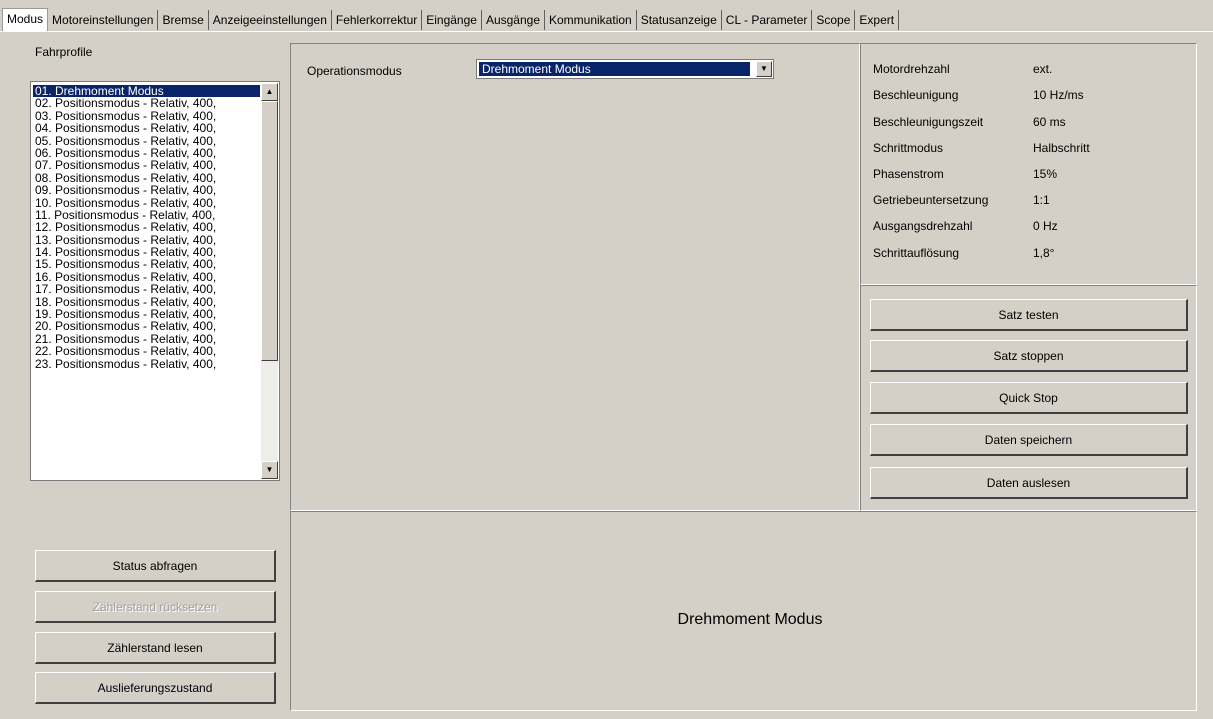 The width and height of the screenshot is (1213, 719). I want to click on stop-block-button: Satz stoppen, so click(1029, 356).